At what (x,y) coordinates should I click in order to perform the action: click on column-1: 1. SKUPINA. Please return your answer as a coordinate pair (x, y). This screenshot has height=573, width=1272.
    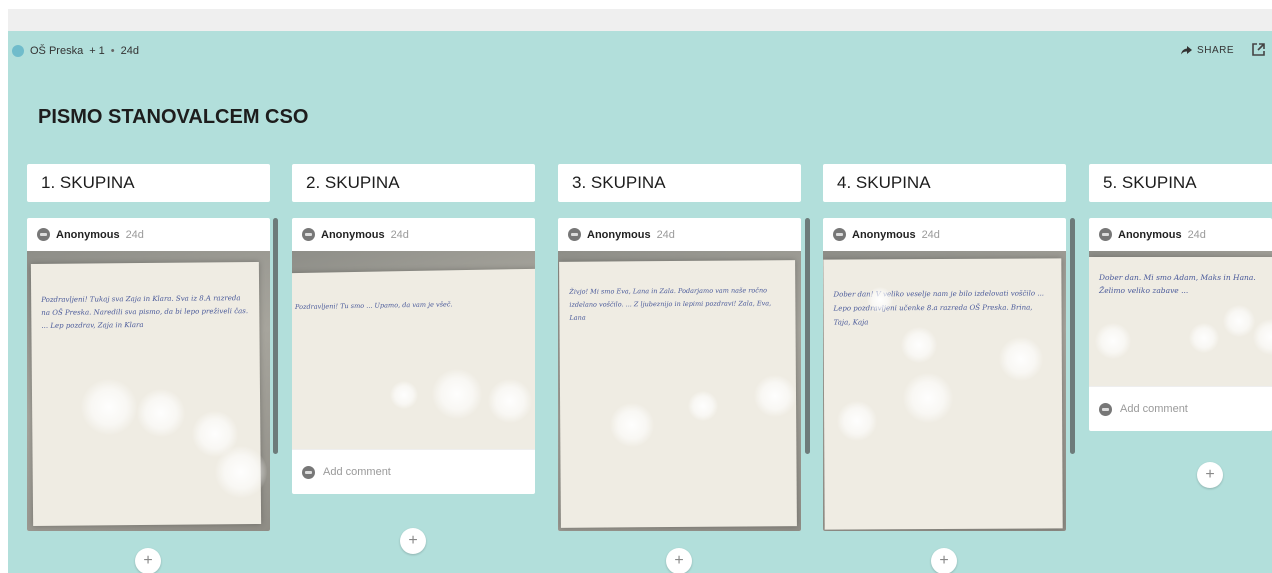
    Looking at the image, I should click on (148, 183).